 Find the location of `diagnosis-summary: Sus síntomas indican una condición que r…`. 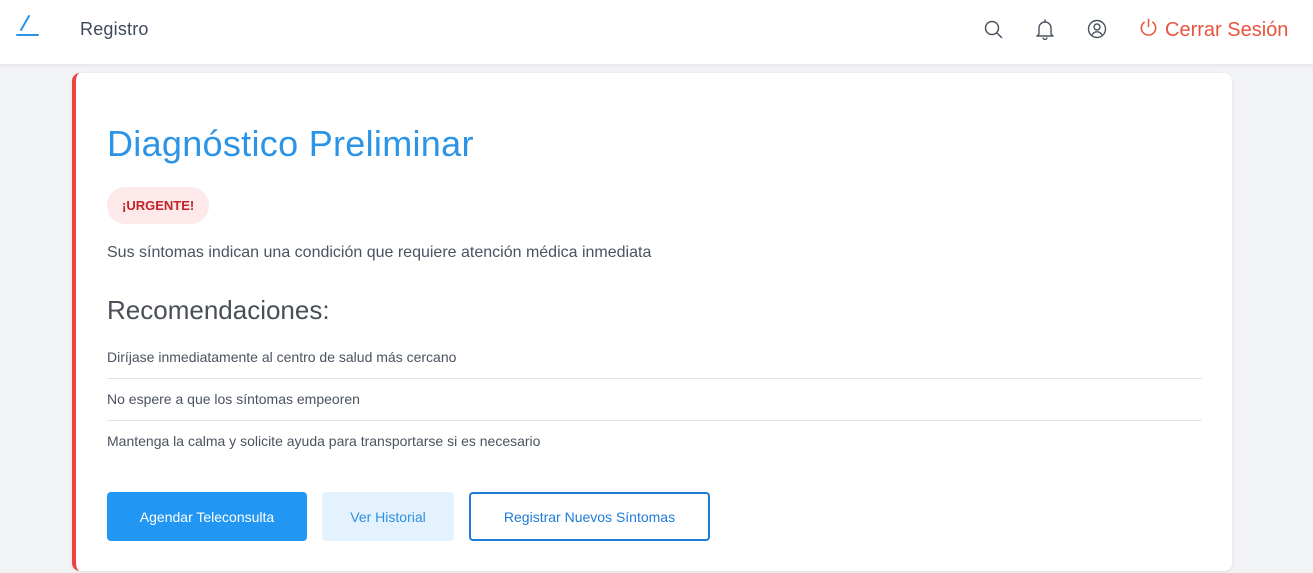

diagnosis-summary: Sus síntomas indican una condición que r… is located at coordinates (379, 252).